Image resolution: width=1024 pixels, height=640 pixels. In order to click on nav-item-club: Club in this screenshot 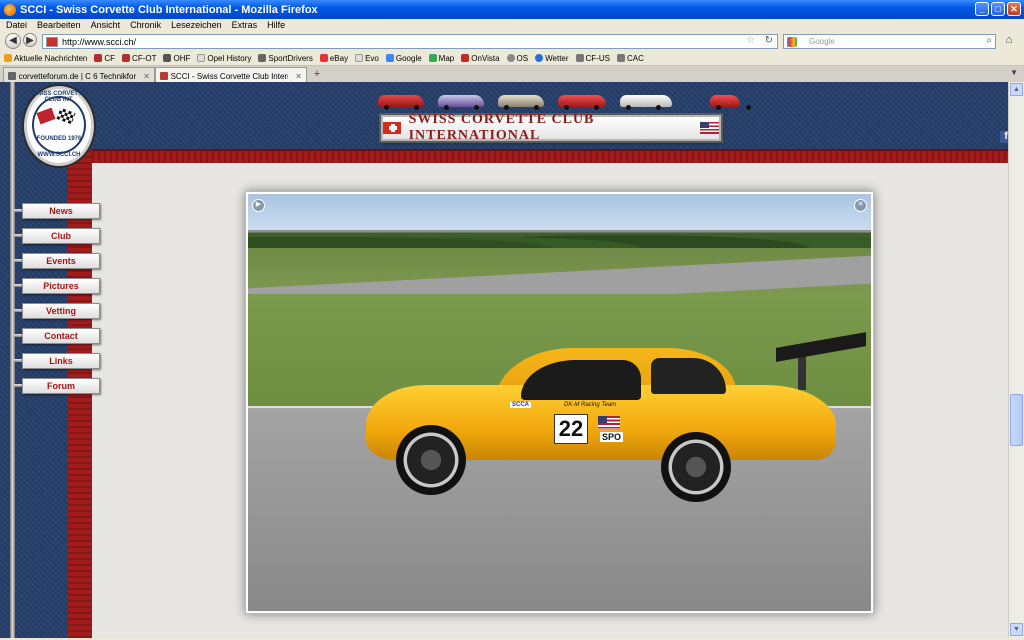, I will do `click(58, 236)`.